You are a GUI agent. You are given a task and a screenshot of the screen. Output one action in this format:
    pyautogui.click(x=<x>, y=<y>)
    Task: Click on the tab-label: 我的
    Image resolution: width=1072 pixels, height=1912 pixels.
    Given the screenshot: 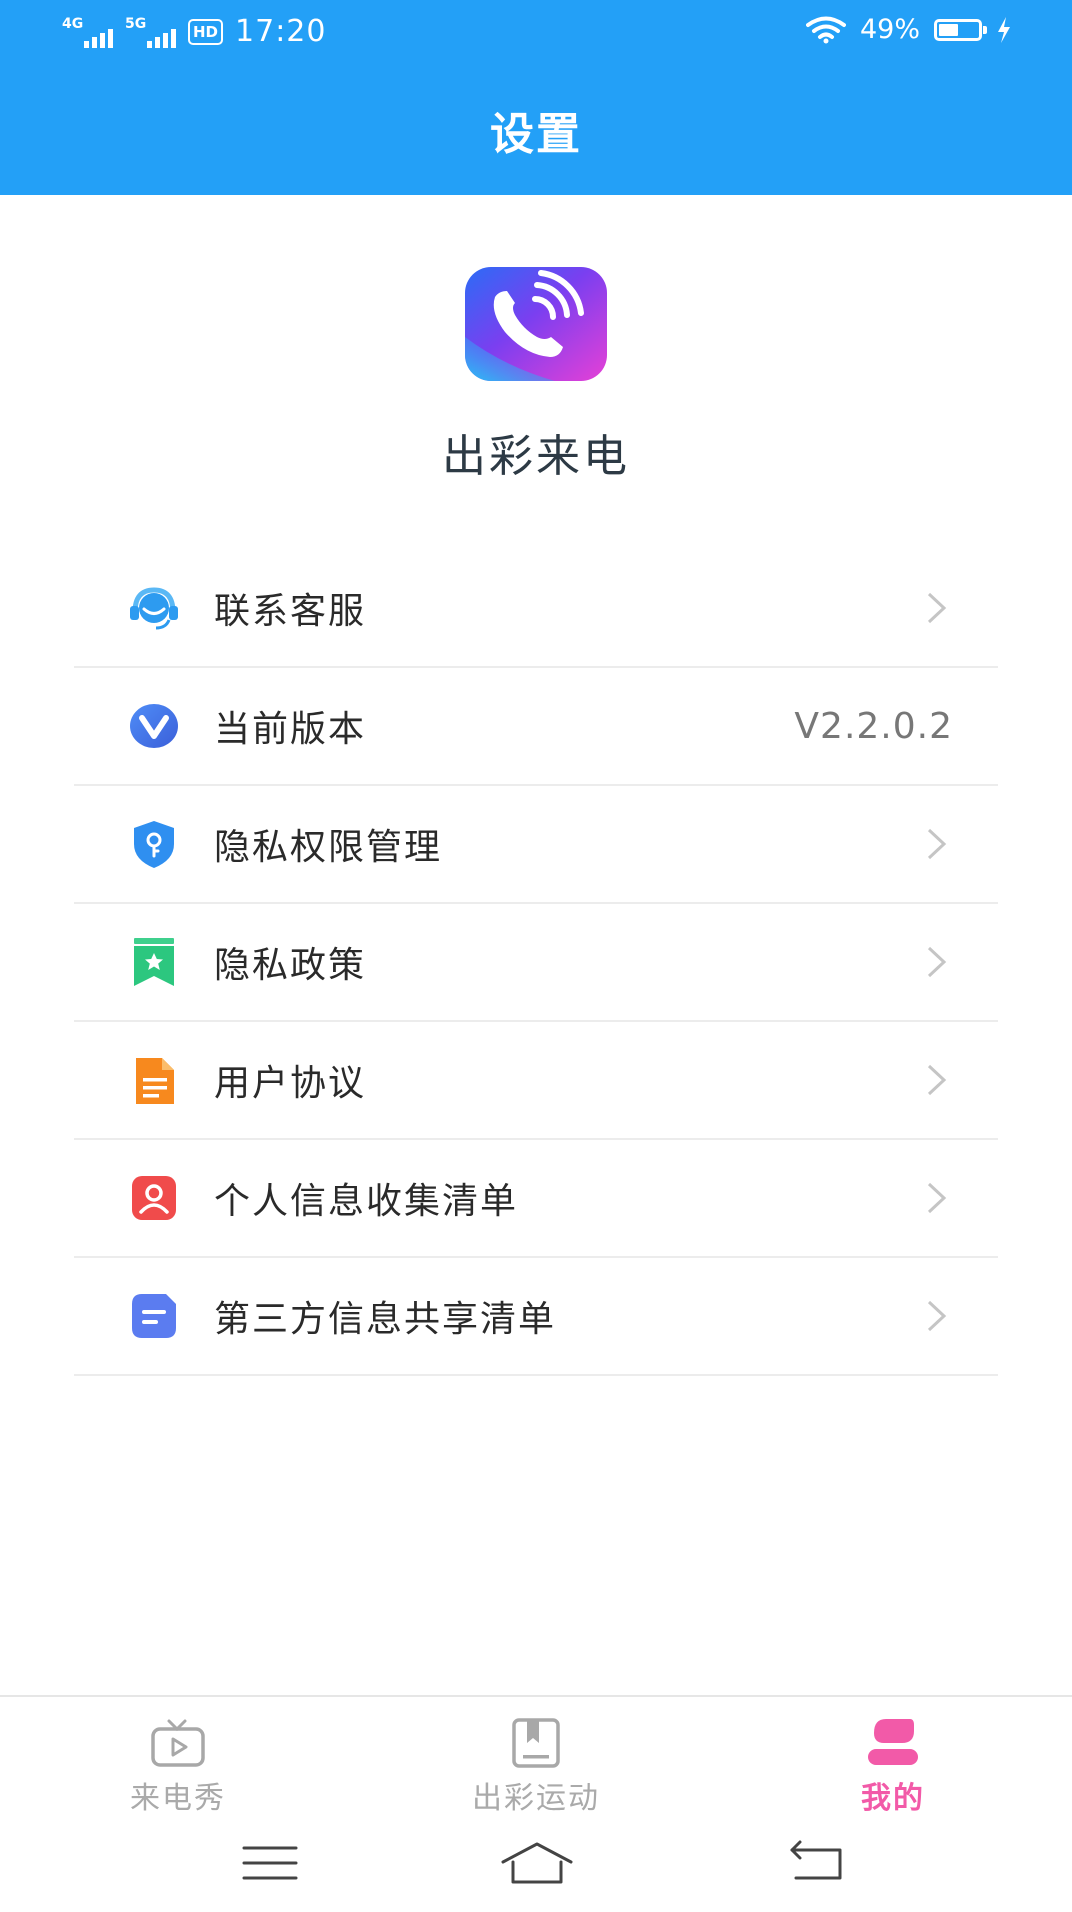 What is the action you would take?
    pyautogui.click(x=893, y=1798)
    